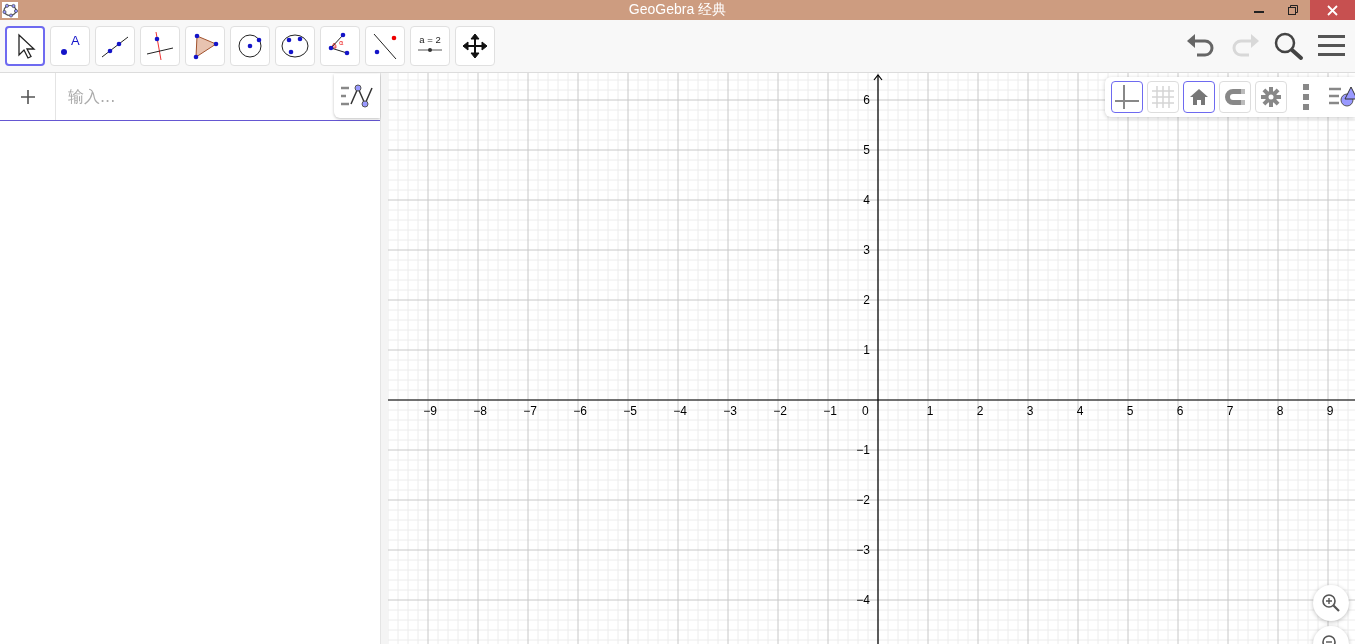 This screenshot has width=1355, height=644. I want to click on x-axis-label: −6, so click(580, 411).